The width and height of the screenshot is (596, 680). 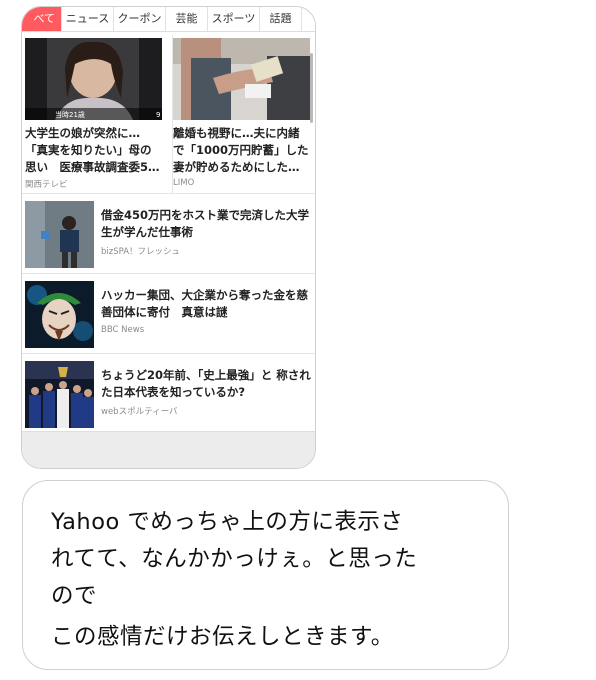 What do you see at coordinates (227, 522) in the screenshot?
I see `message-line: Yahoo でめっちゃ上の方に表示さ` at bounding box center [227, 522].